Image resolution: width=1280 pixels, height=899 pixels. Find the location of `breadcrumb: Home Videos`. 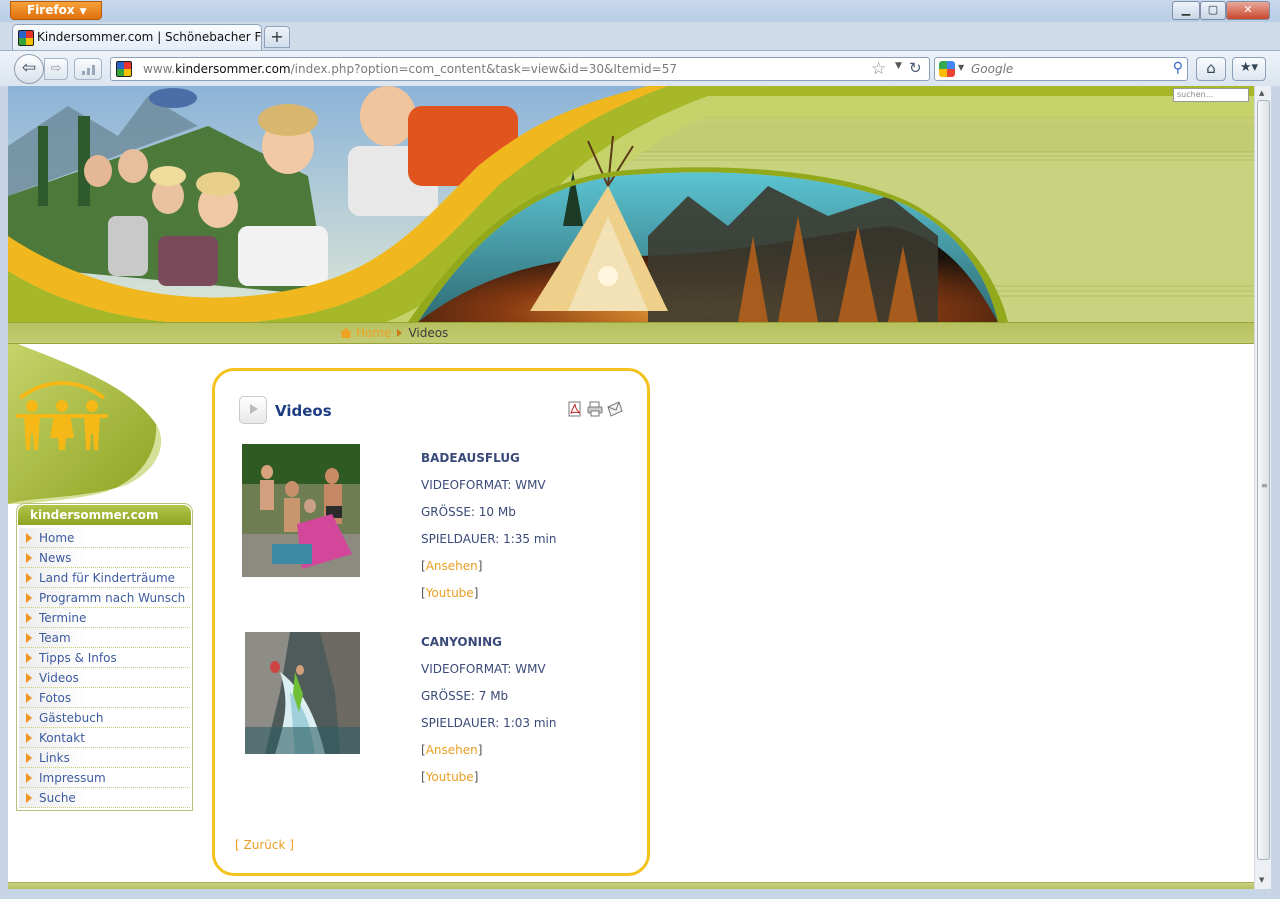

breadcrumb: Home Videos is located at coordinates (394, 333).